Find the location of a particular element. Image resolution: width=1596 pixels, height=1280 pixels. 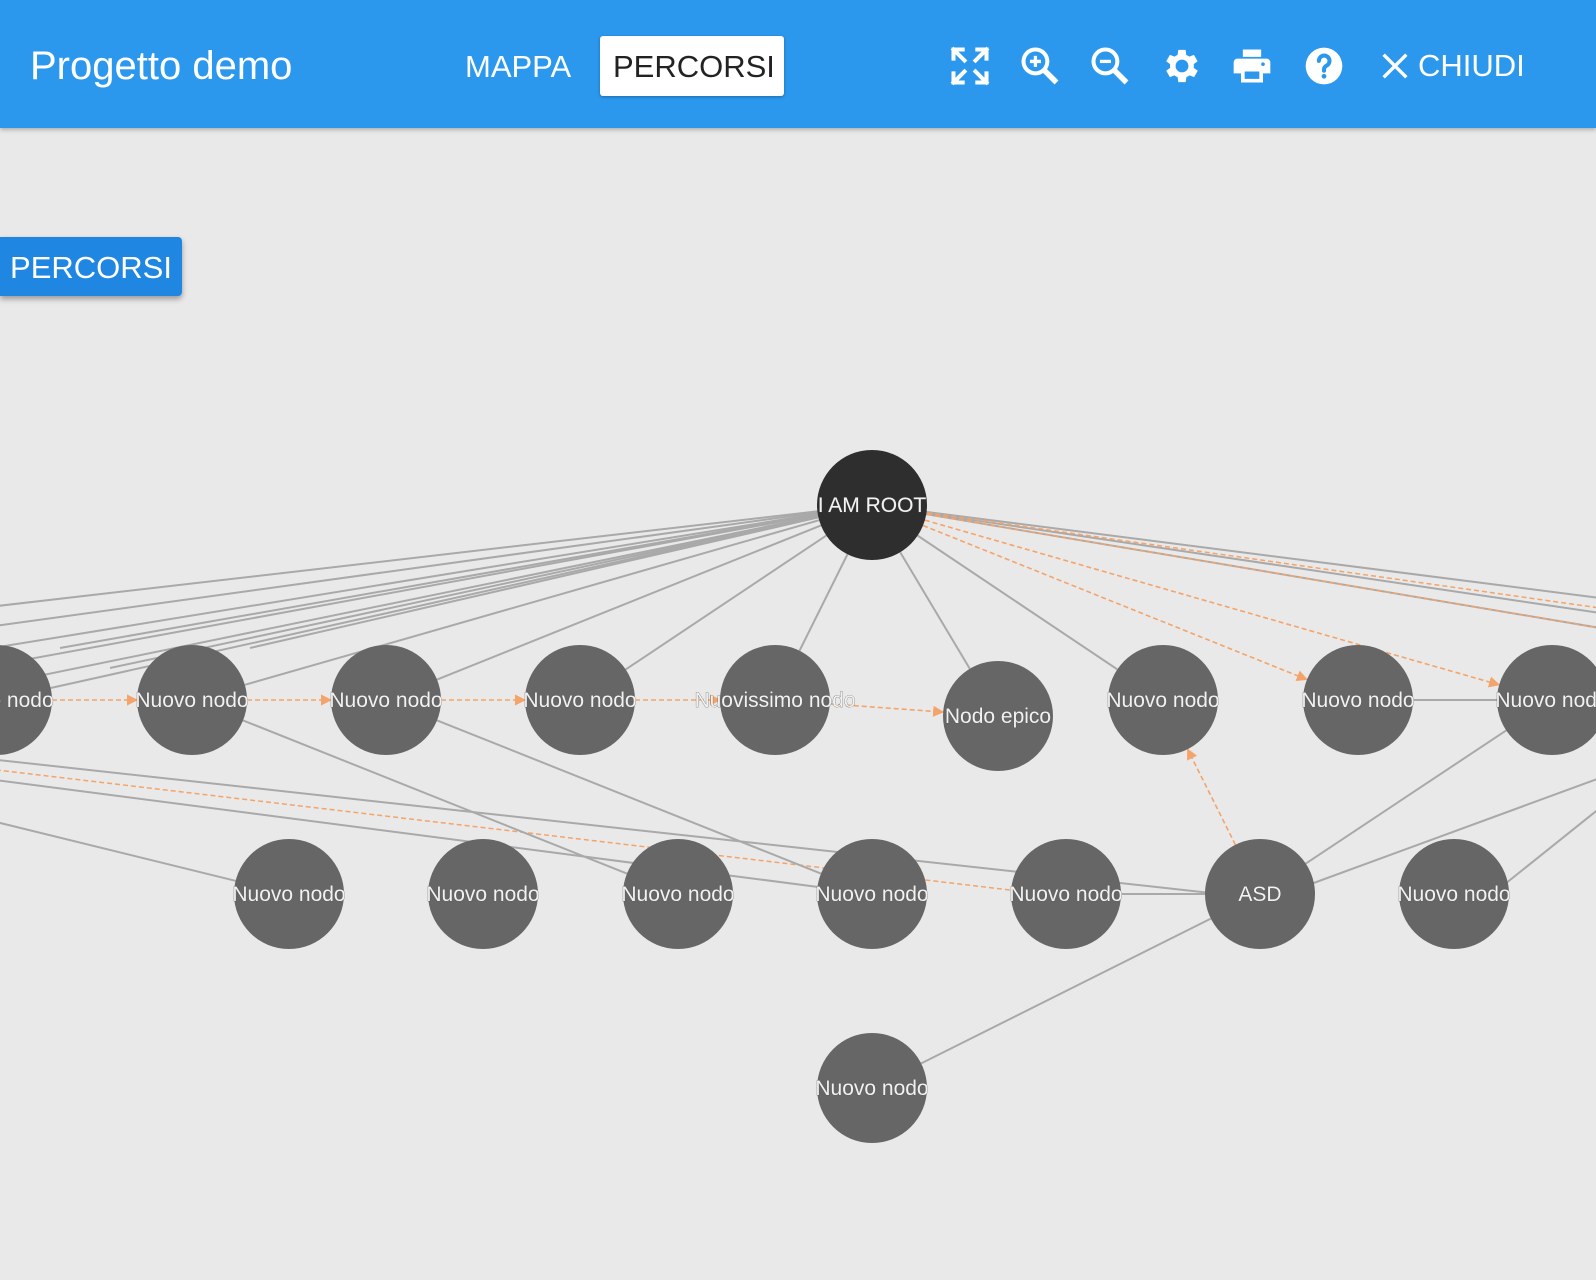

zoom-out-icon is located at coordinates (1110, 66).